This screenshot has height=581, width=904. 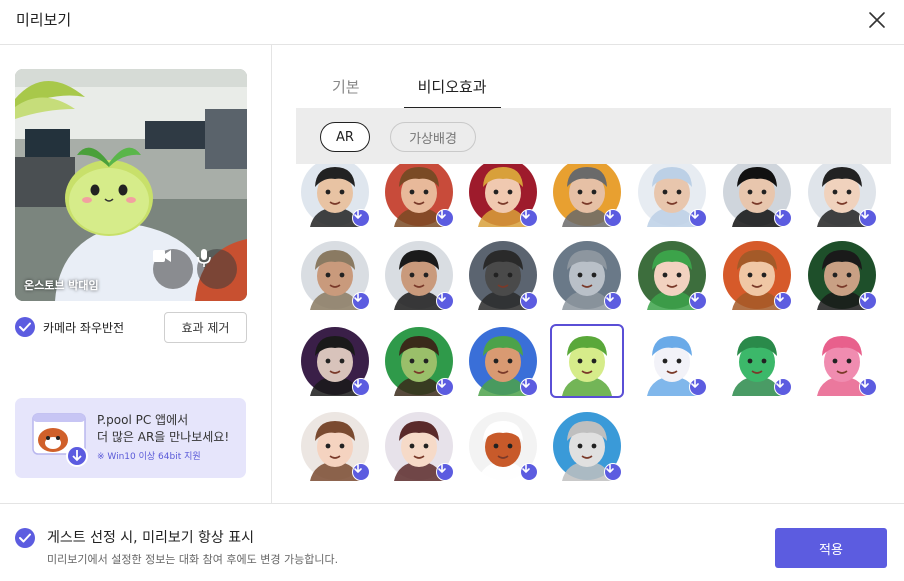 I want to click on effect-statue, so click(x=587, y=446).